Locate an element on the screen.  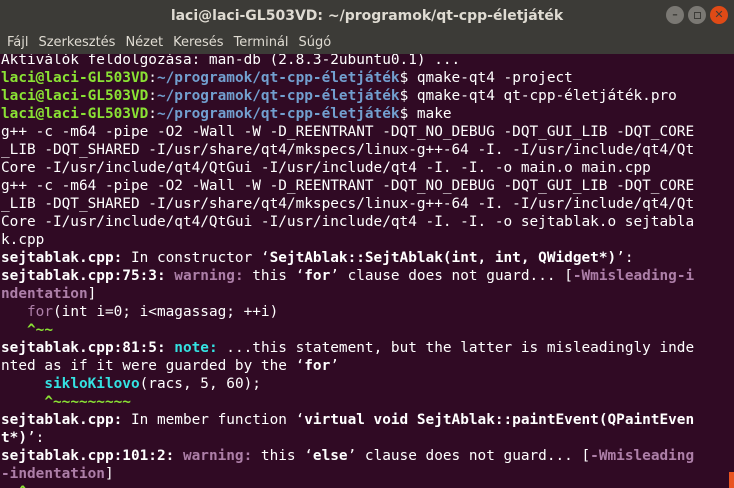
terminal-text-segment: -indentation is located at coordinates (53, 474).